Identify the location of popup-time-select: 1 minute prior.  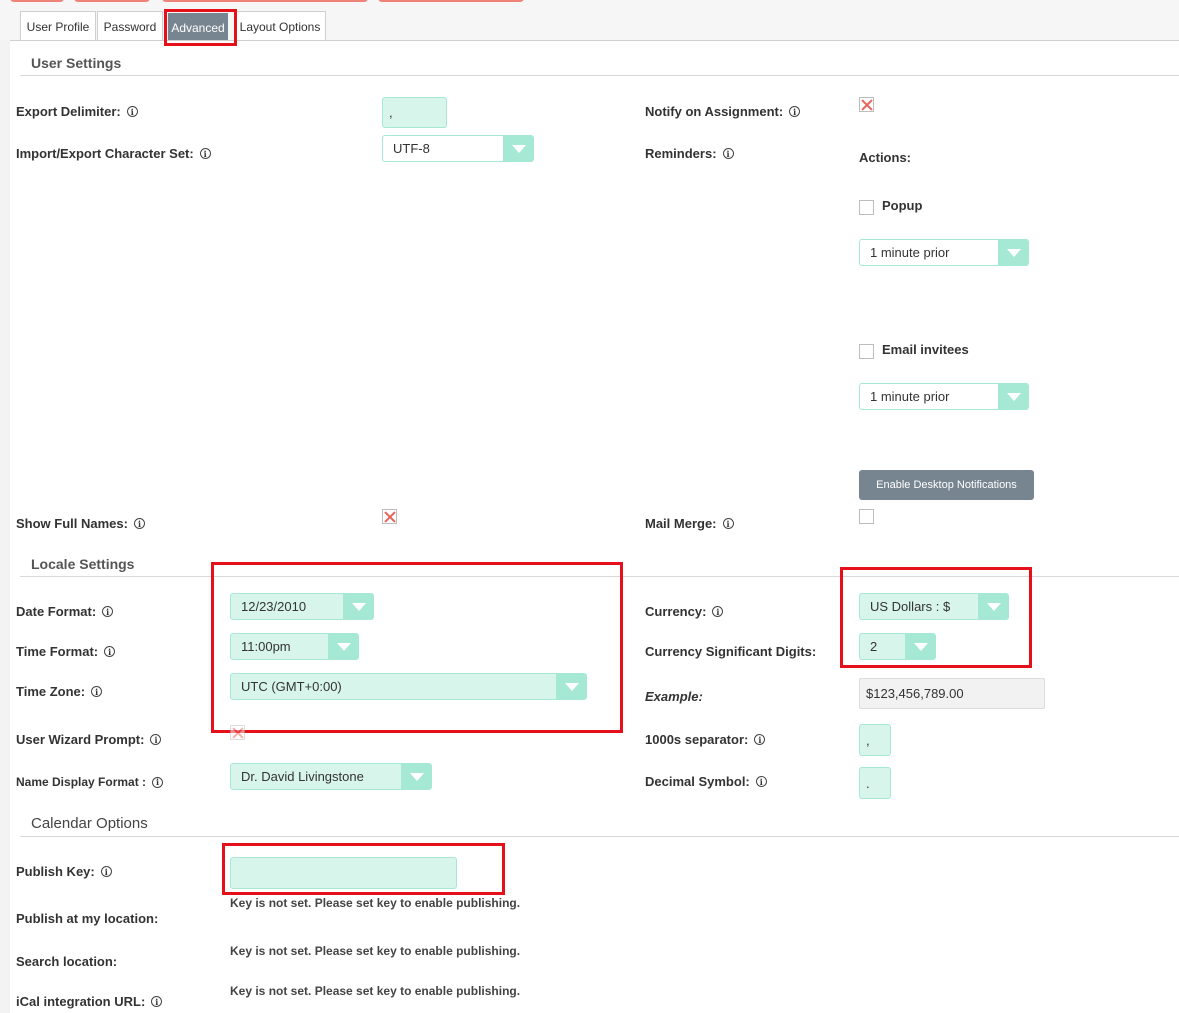
(944, 252).